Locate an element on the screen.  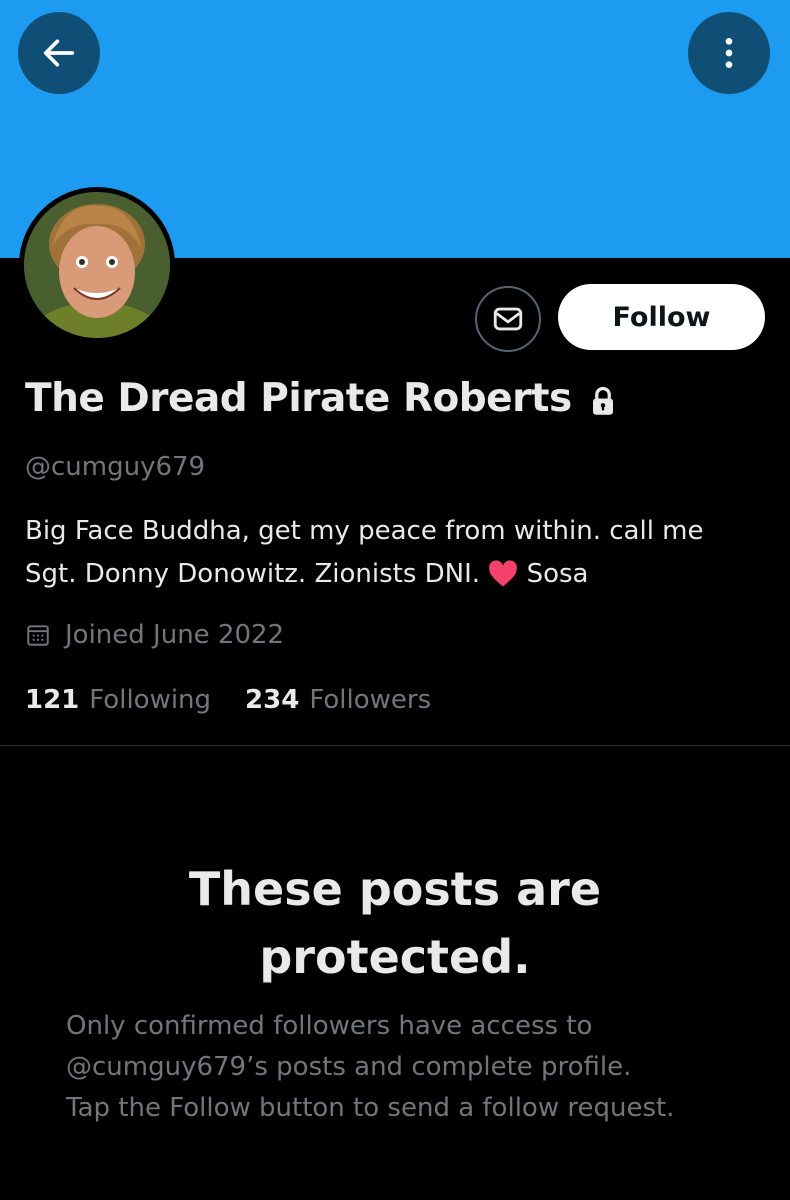
display-name: The Dread Pirate Roberts is located at coordinates (298, 398).